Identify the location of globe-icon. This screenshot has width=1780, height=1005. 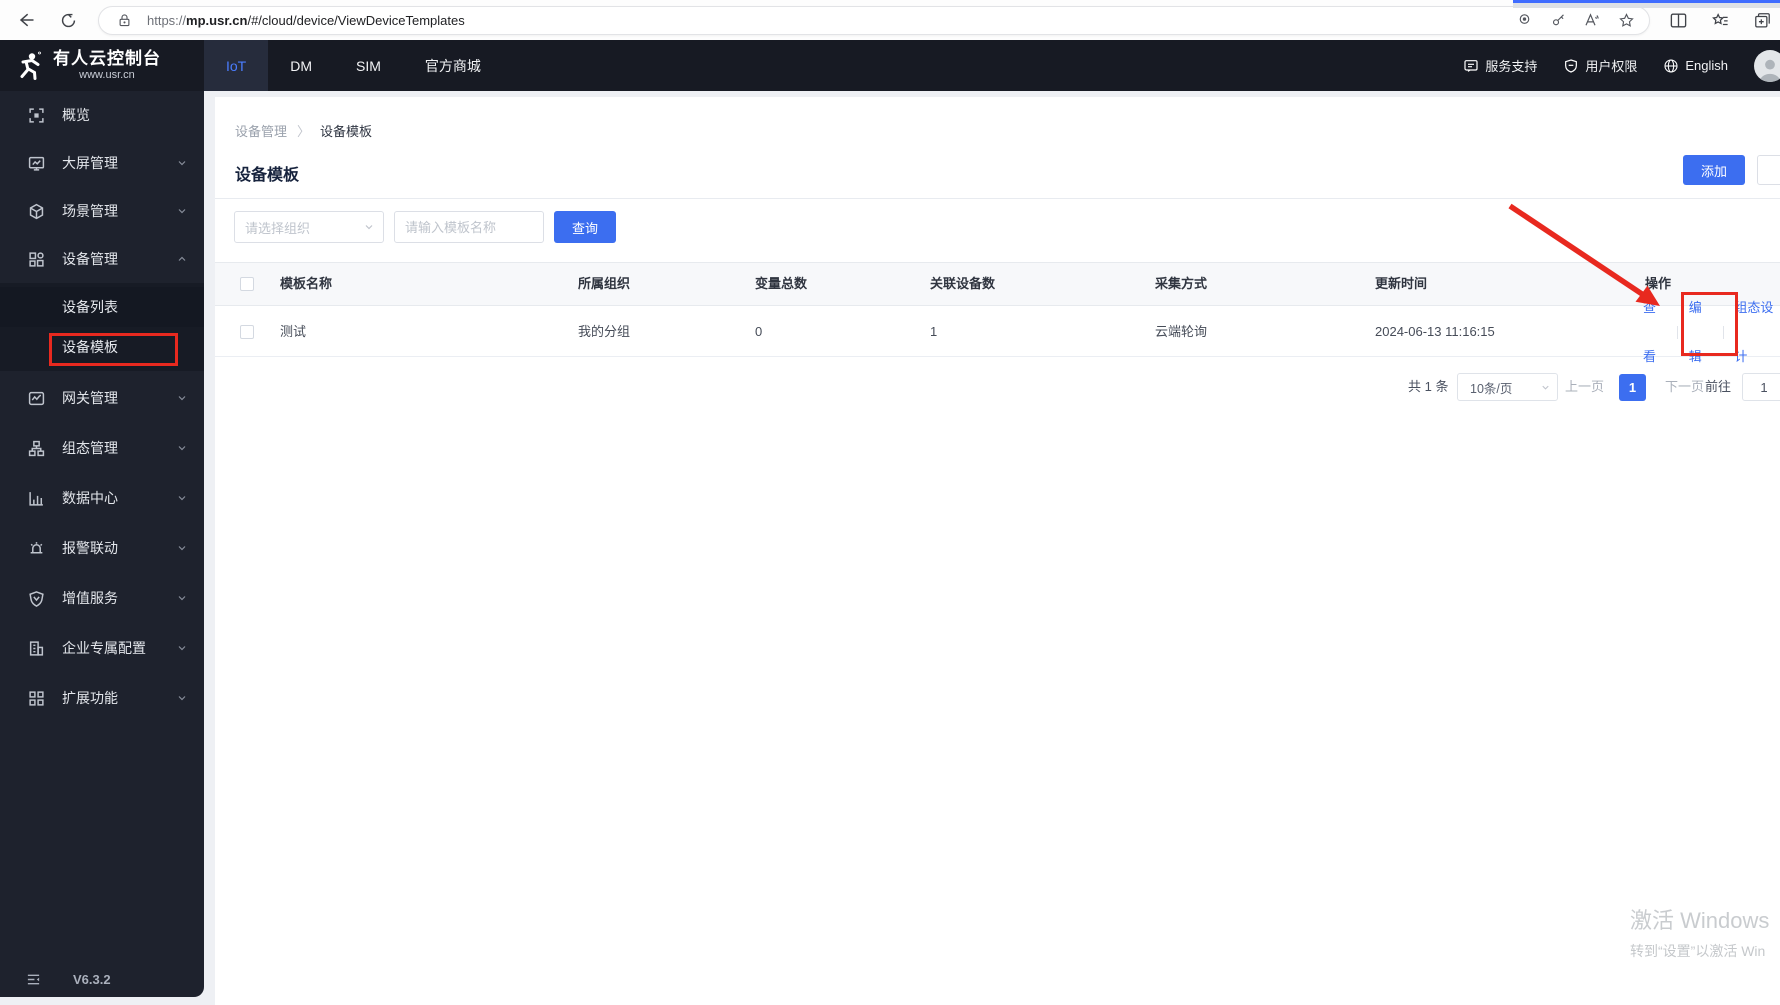
(1671, 65).